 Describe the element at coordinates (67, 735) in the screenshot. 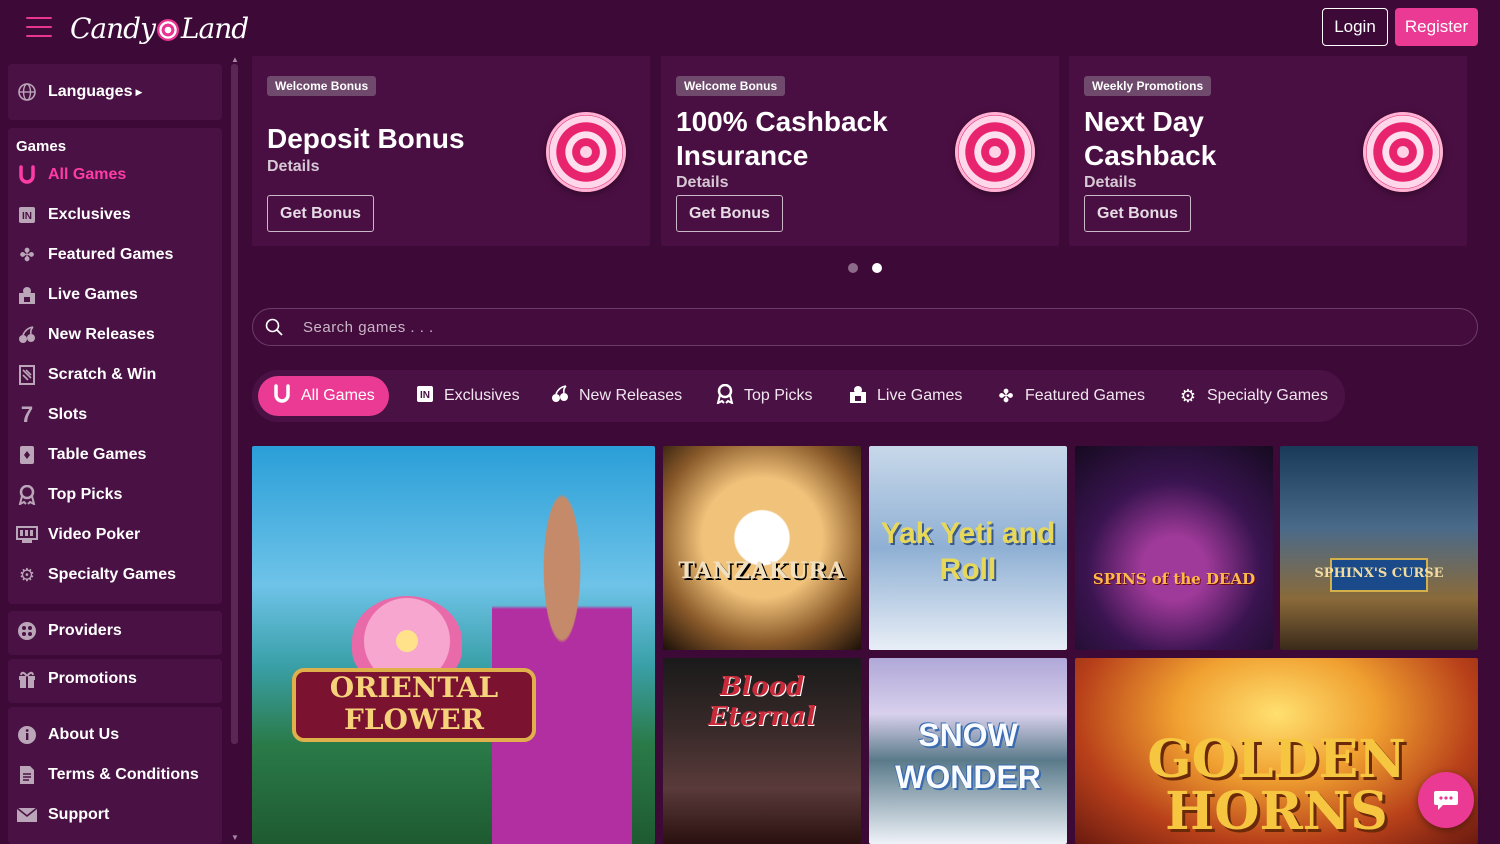

I see `sidebar-item-about-us: About Us` at that location.